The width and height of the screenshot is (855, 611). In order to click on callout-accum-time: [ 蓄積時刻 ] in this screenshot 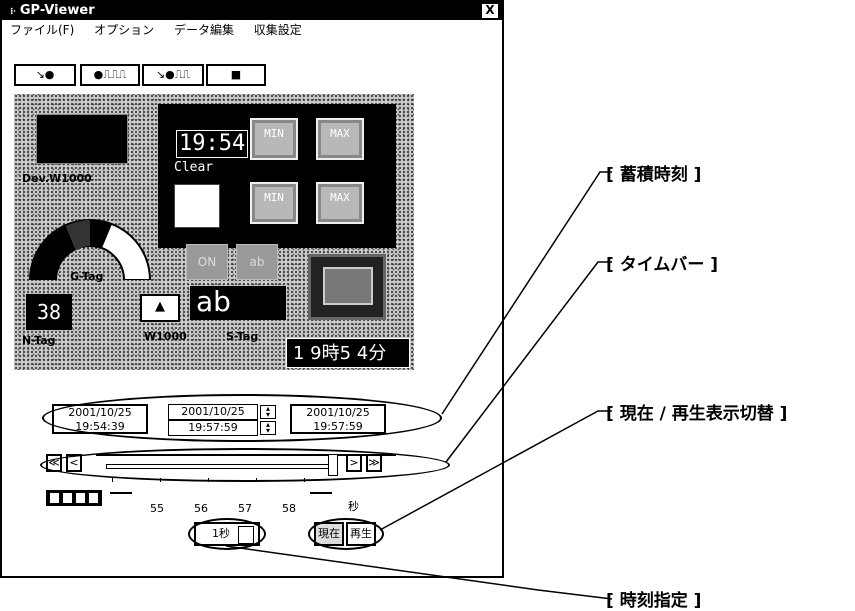, I will do `click(654, 175)`.